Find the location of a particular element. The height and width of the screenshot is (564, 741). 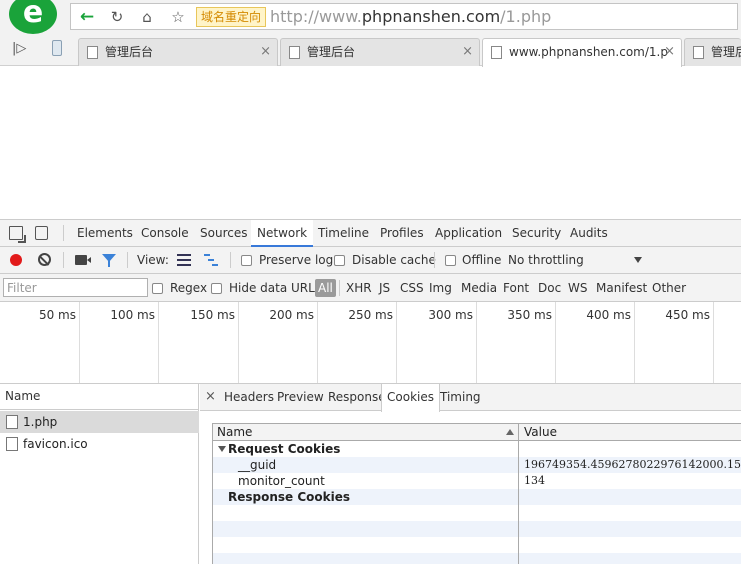

type-filter-media: Media is located at coordinates (479, 288).